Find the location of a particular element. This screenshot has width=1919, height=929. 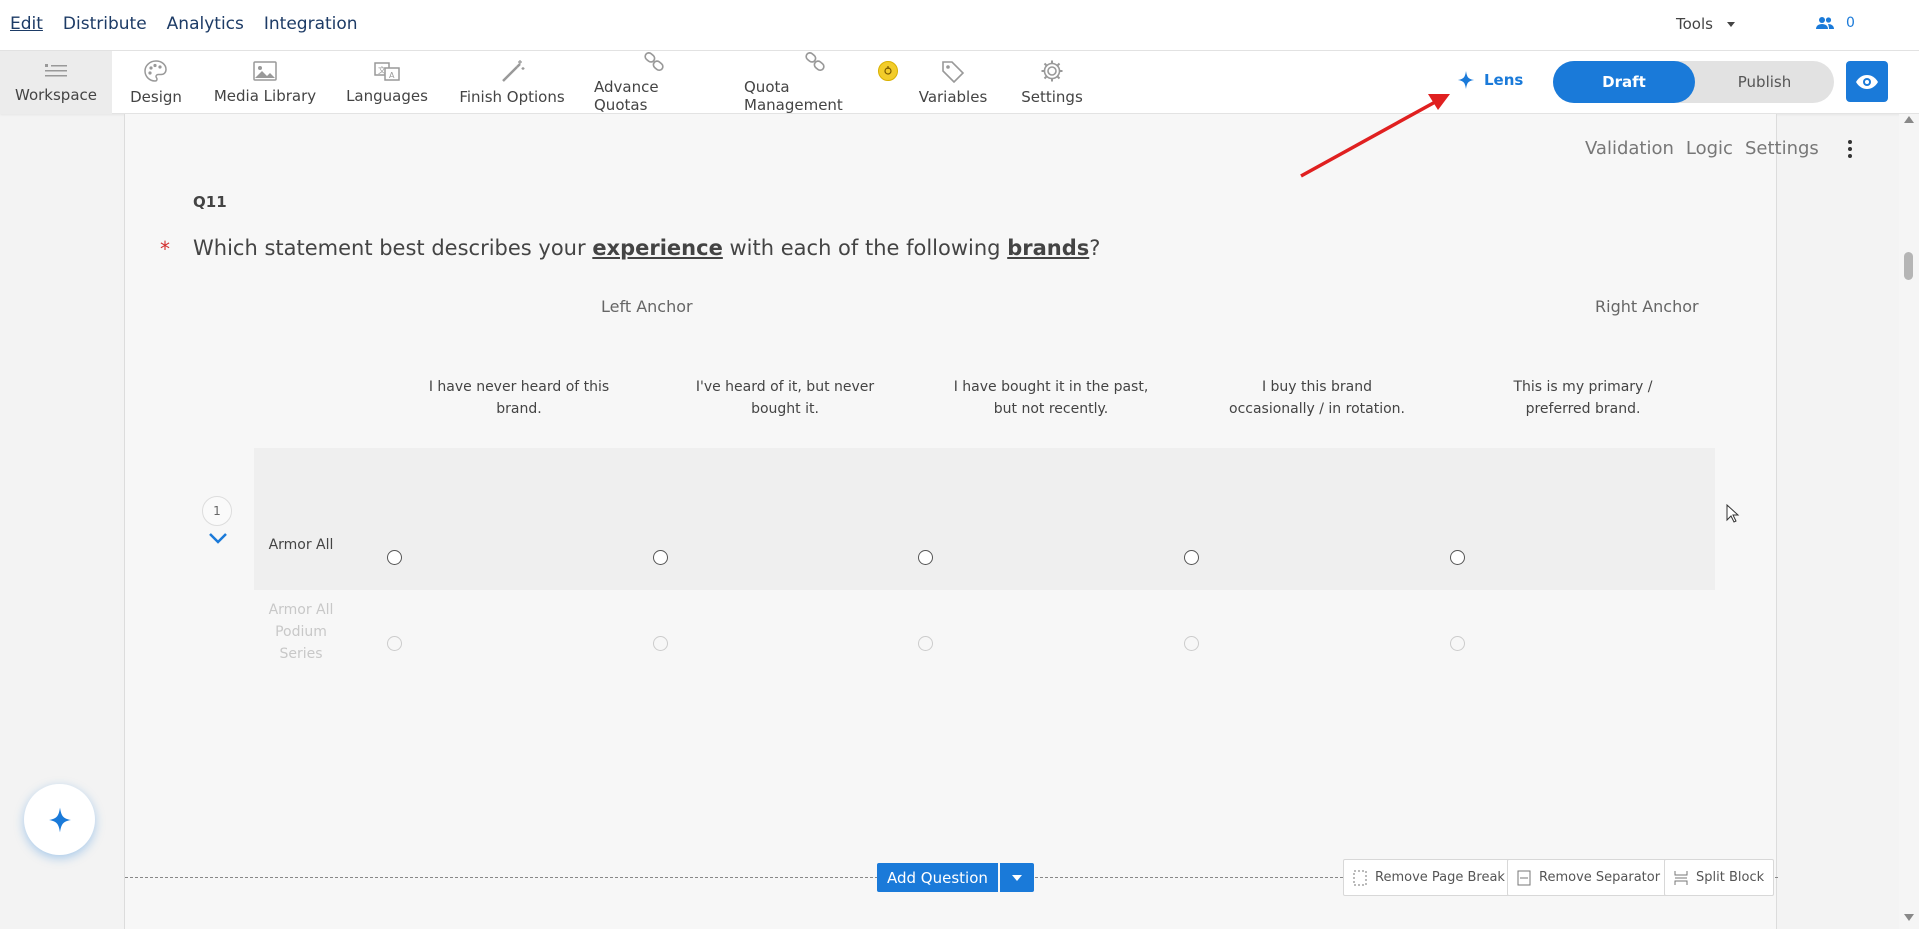

main-menu: Edit Distribute Analytics Integration is located at coordinates (184, 24).